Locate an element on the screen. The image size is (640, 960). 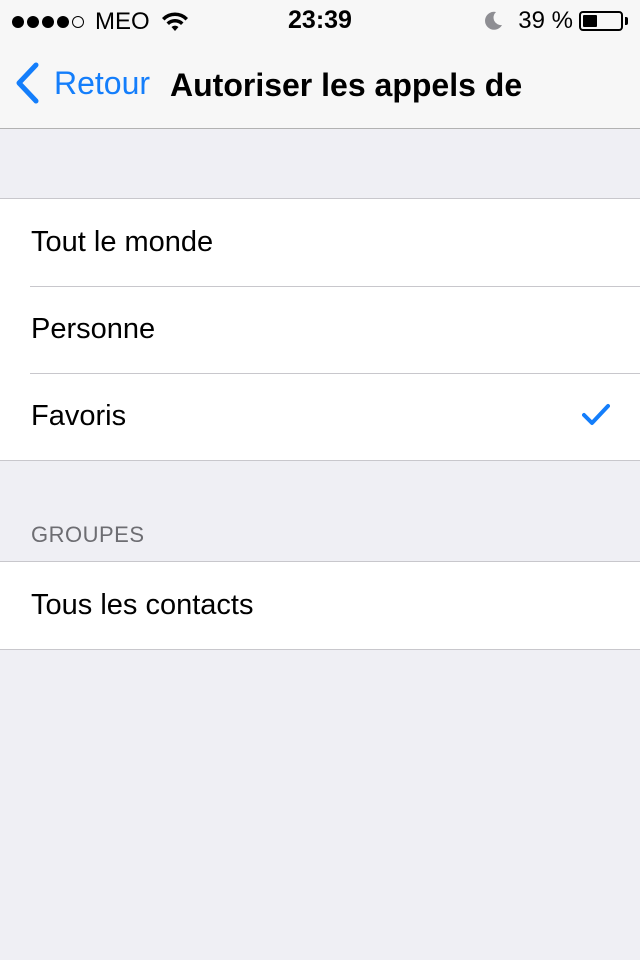
option-row-all-contacts: Tous les contacts is located at coordinates (320, 605).